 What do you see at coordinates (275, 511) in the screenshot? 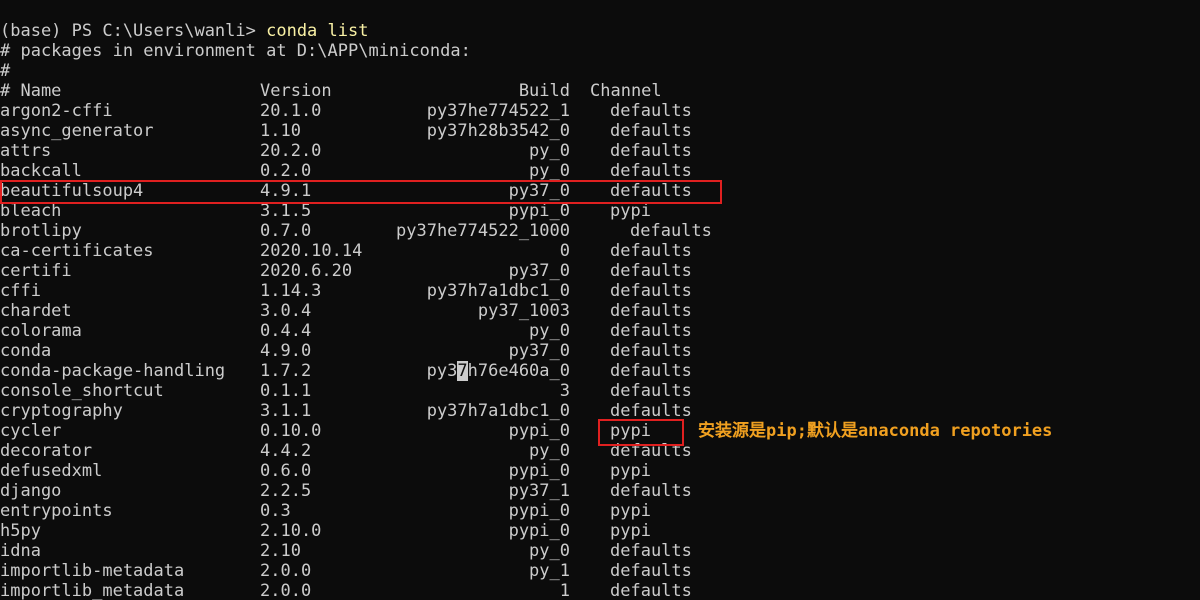
I see `package-version: 0.3` at bounding box center [275, 511].